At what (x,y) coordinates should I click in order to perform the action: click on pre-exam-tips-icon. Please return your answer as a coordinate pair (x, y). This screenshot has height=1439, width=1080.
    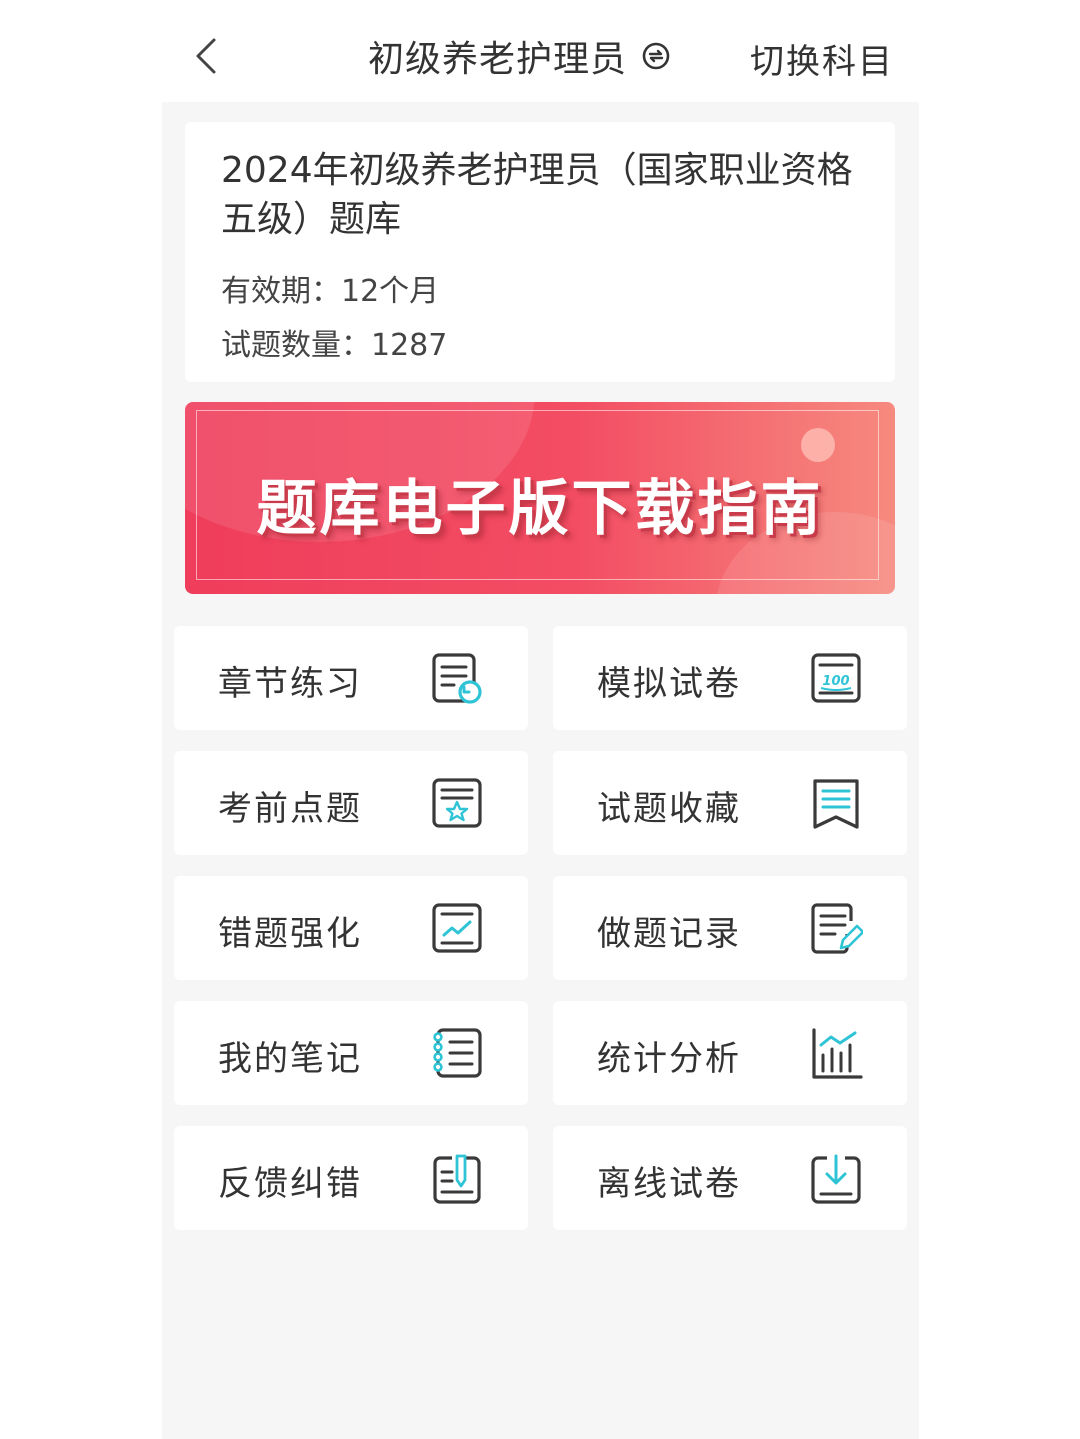
    Looking at the image, I should click on (457, 803).